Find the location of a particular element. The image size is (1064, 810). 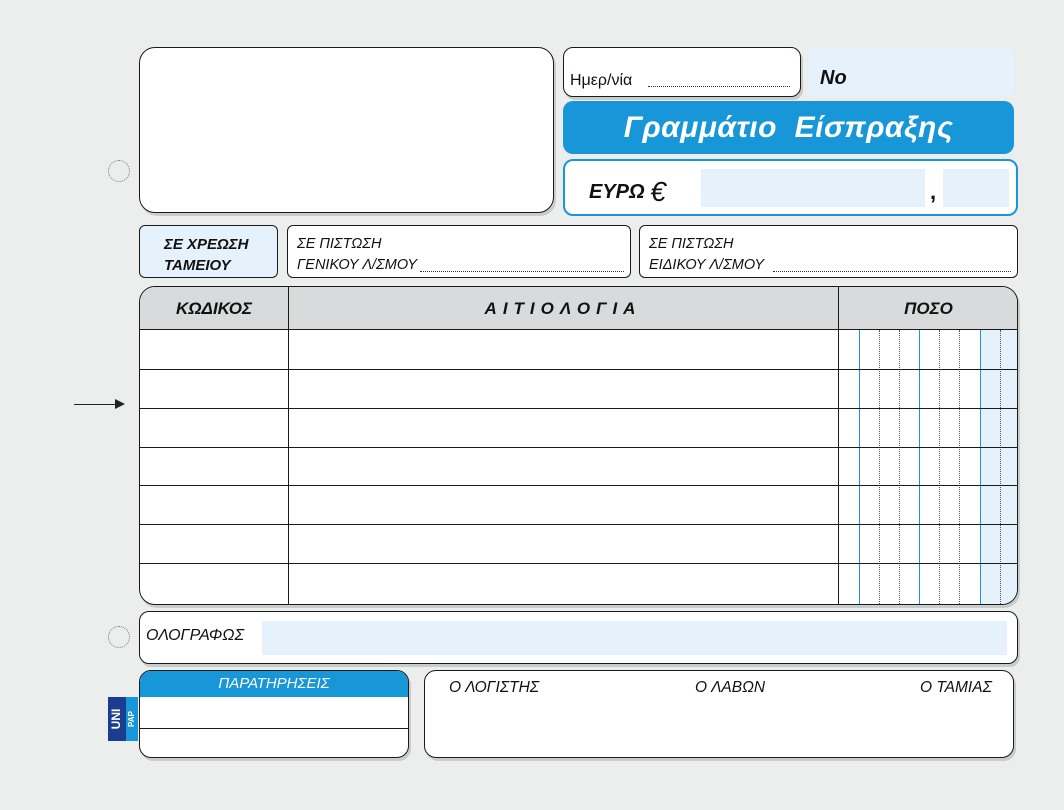

amount-in-words-input is located at coordinates (634, 638).